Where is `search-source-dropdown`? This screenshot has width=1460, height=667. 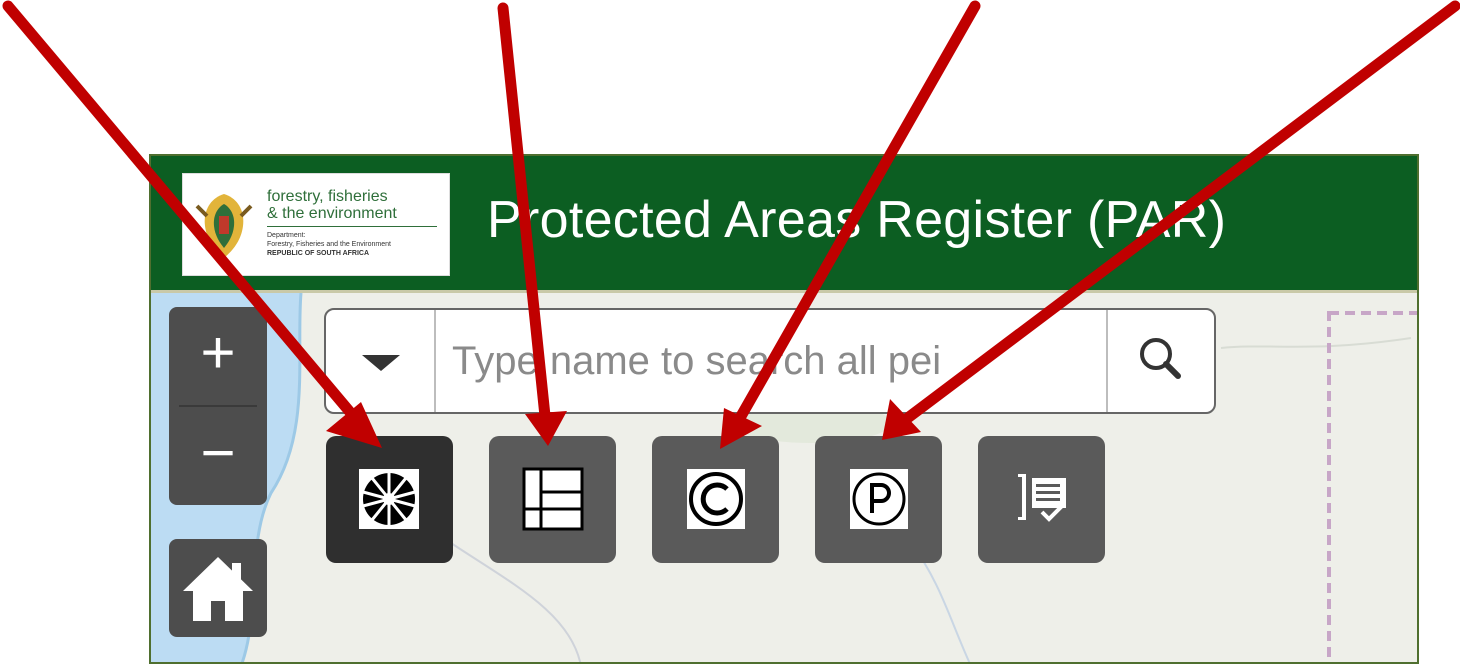 search-source-dropdown is located at coordinates (381, 361).